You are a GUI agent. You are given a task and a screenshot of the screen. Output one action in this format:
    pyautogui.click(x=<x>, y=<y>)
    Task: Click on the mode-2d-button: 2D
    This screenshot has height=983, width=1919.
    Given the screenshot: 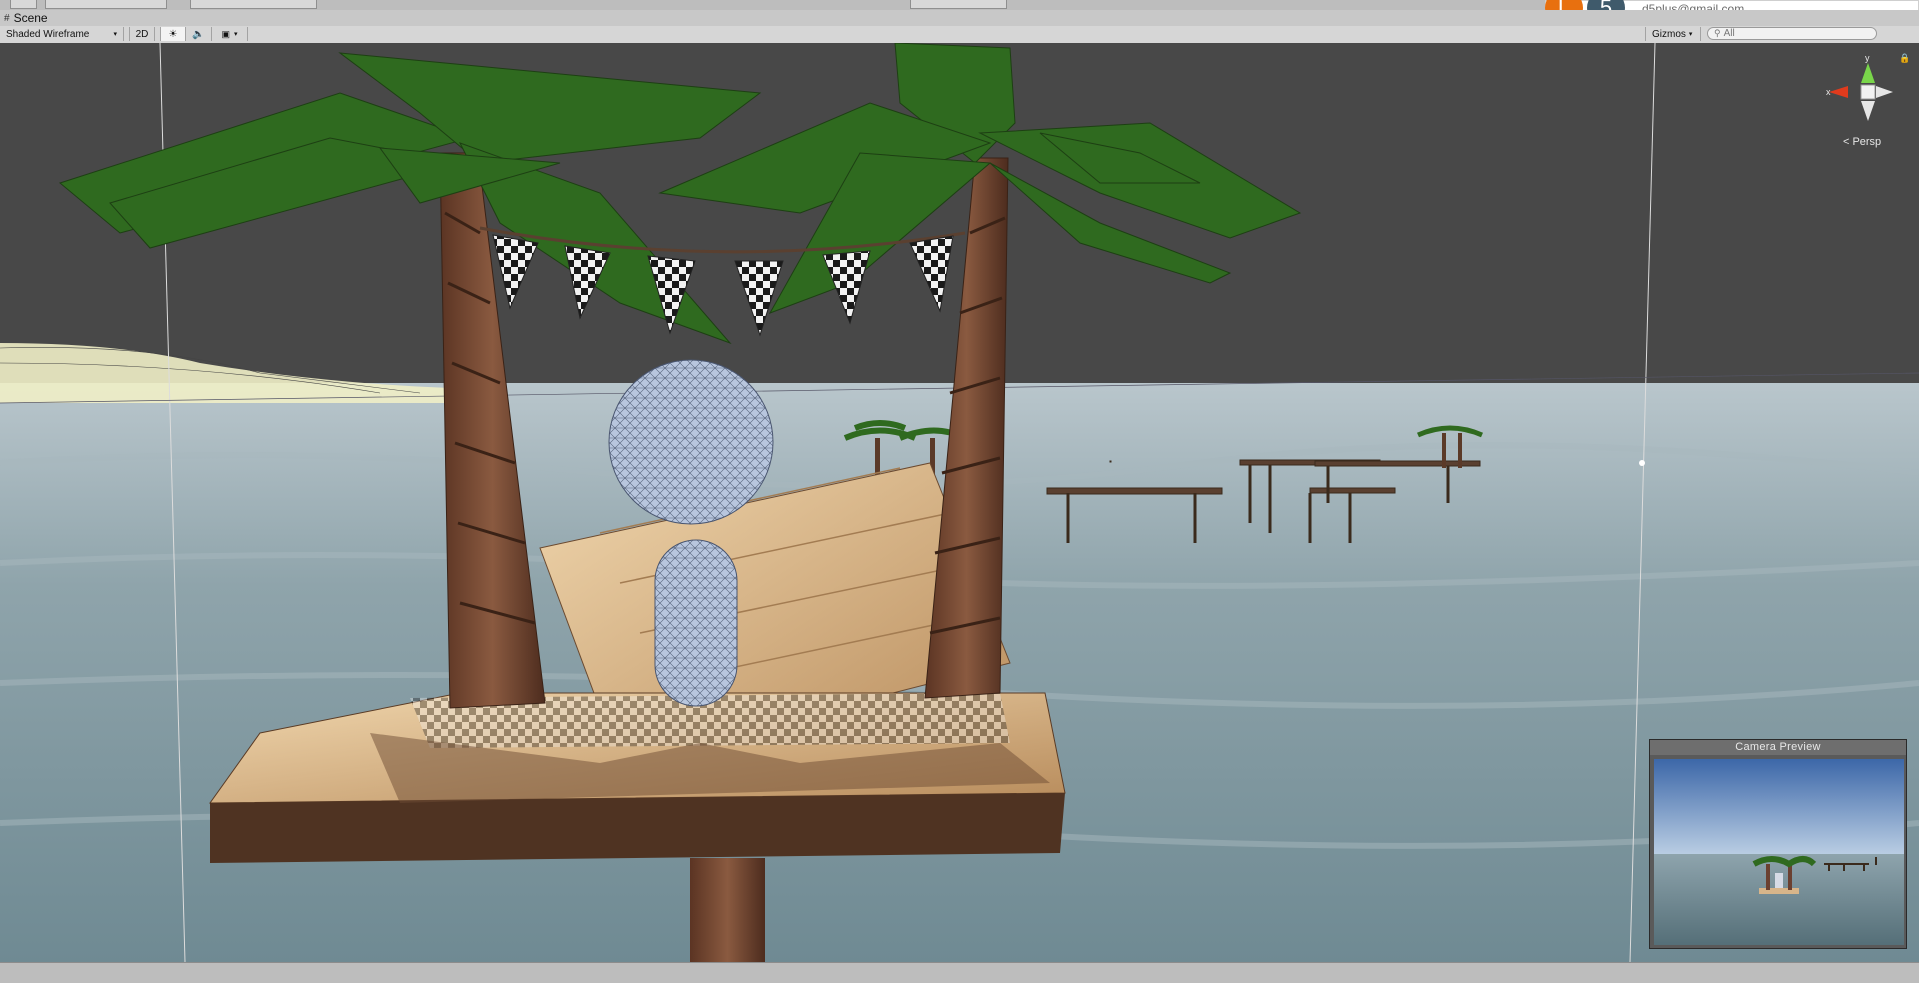 What is the action you would take?
    pyautogui.click(x=142, y=34)
    